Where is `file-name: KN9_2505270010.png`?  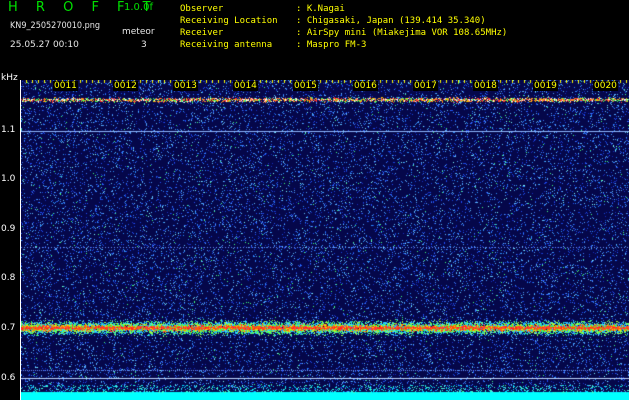
file-name: KN9_2505270010.png is located at coordinates (55, 26).